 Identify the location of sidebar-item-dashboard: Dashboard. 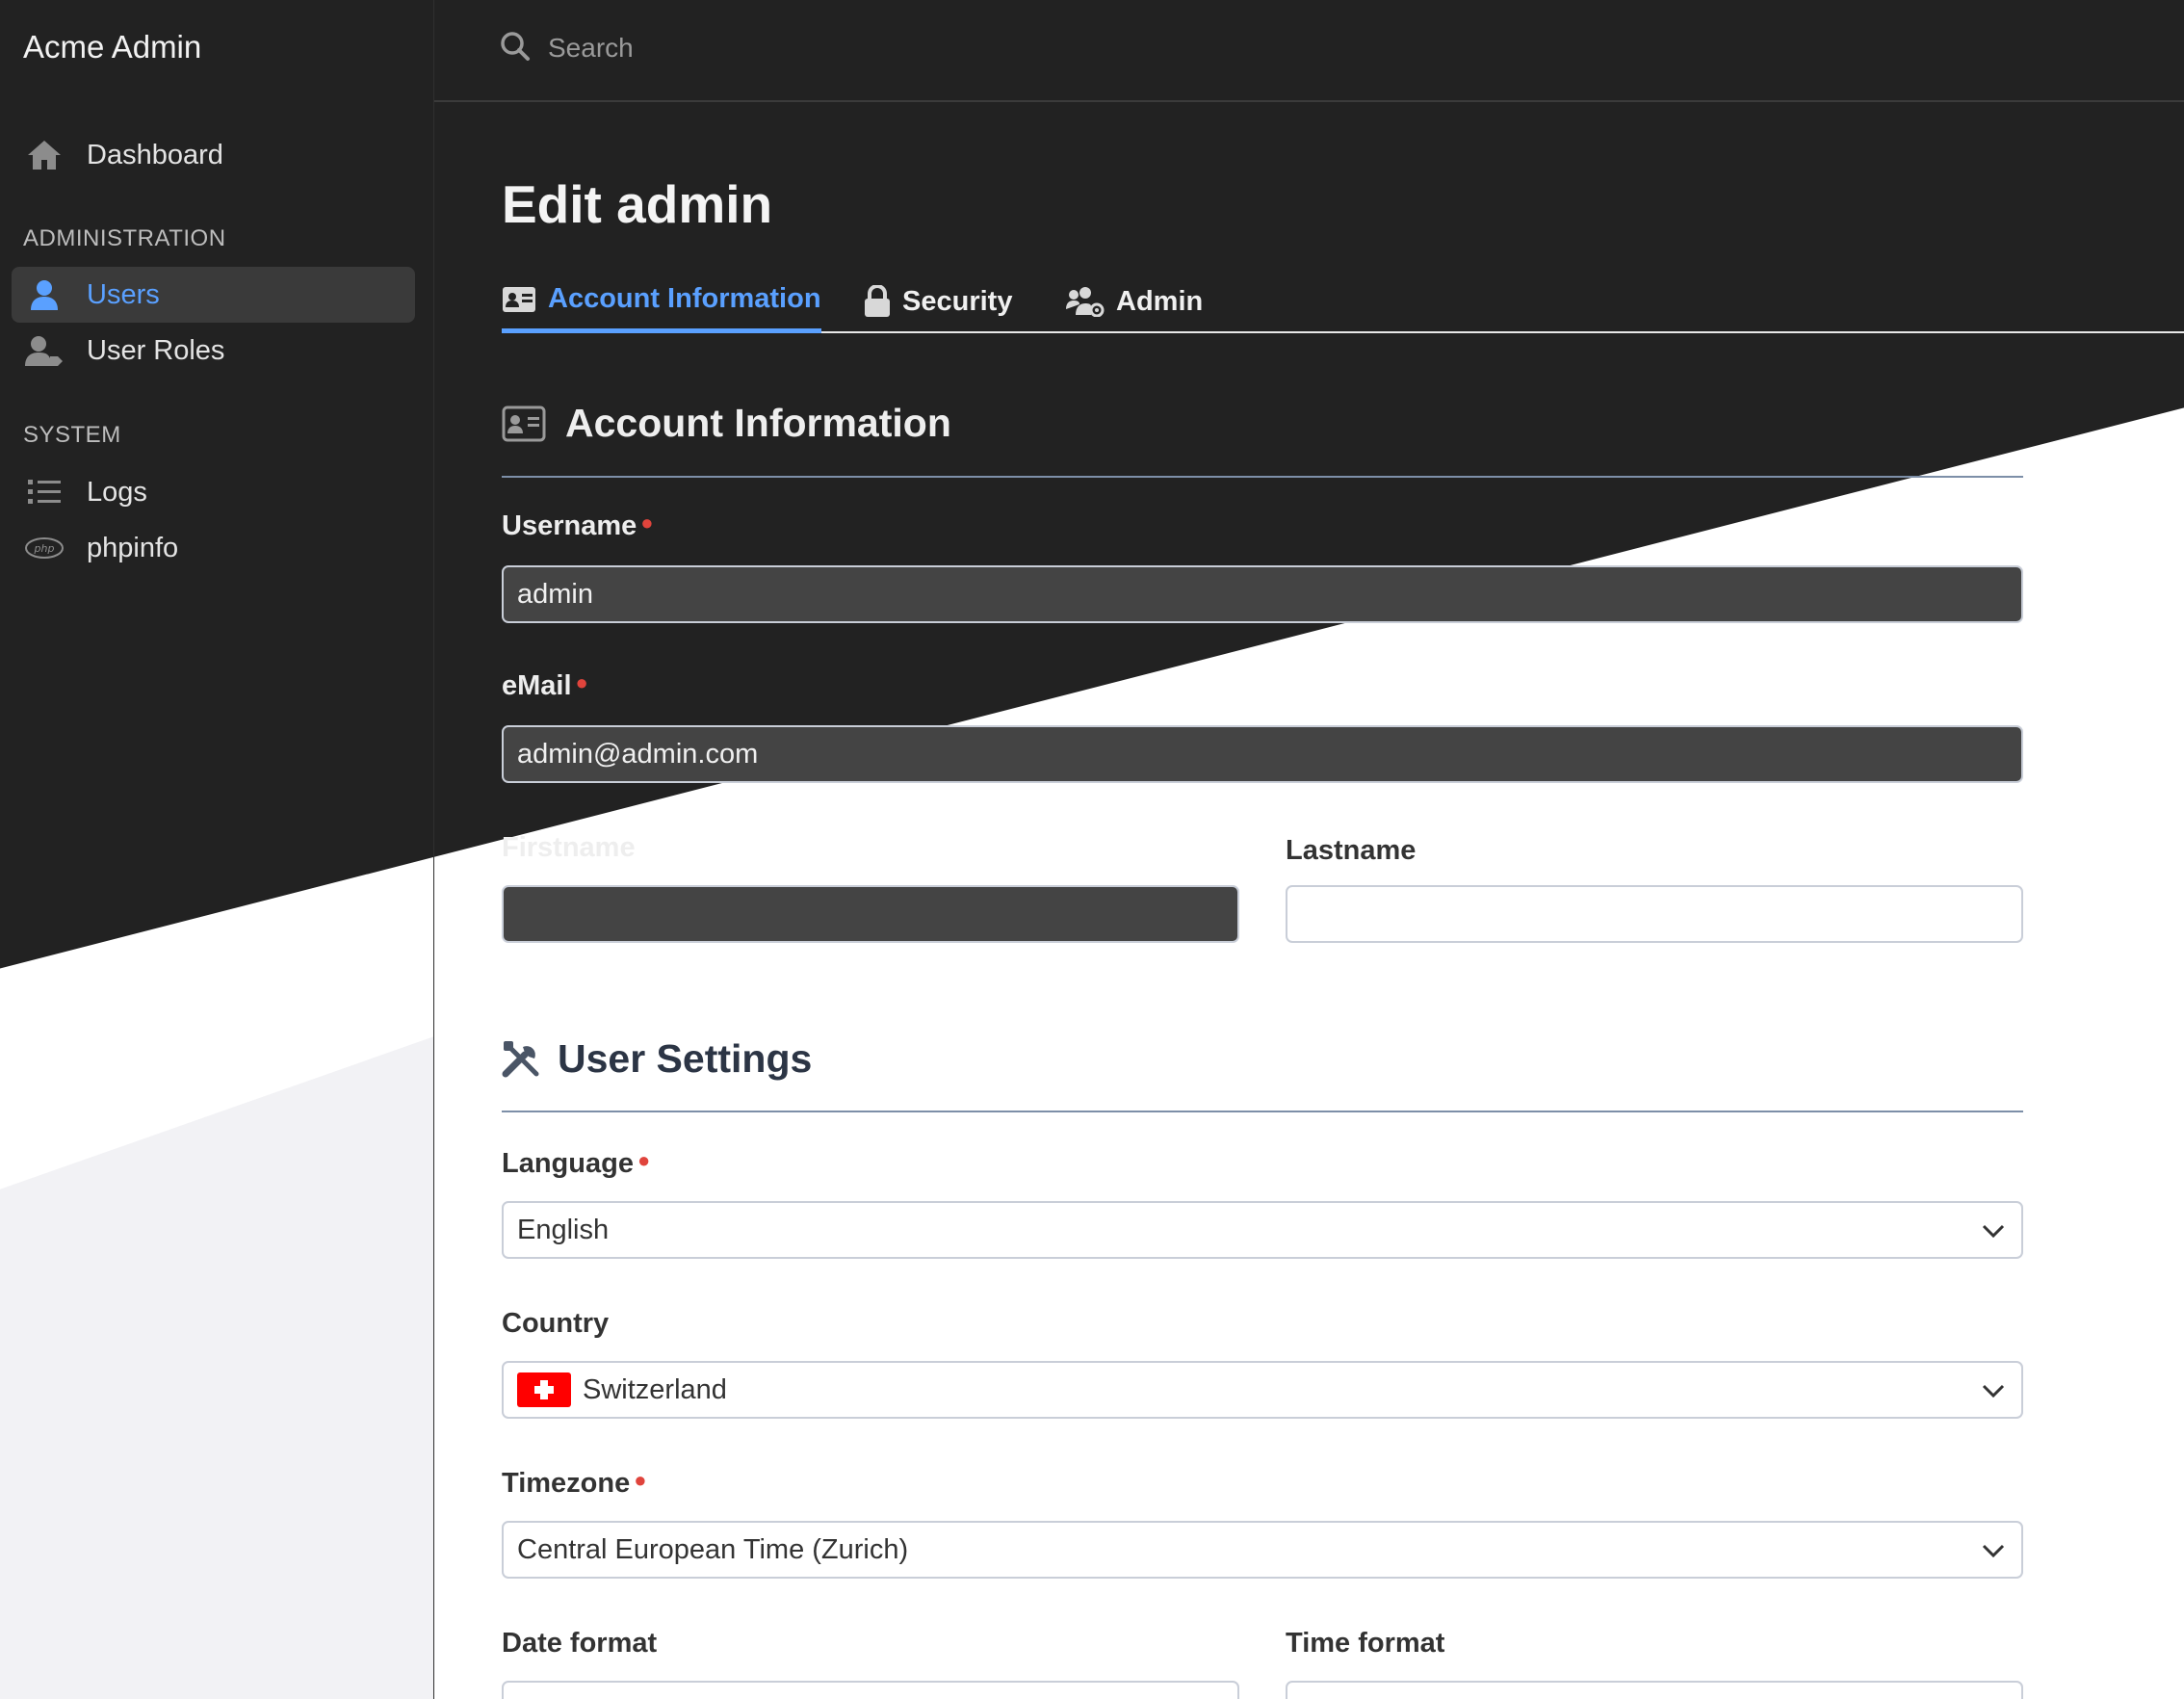
(213, 155).